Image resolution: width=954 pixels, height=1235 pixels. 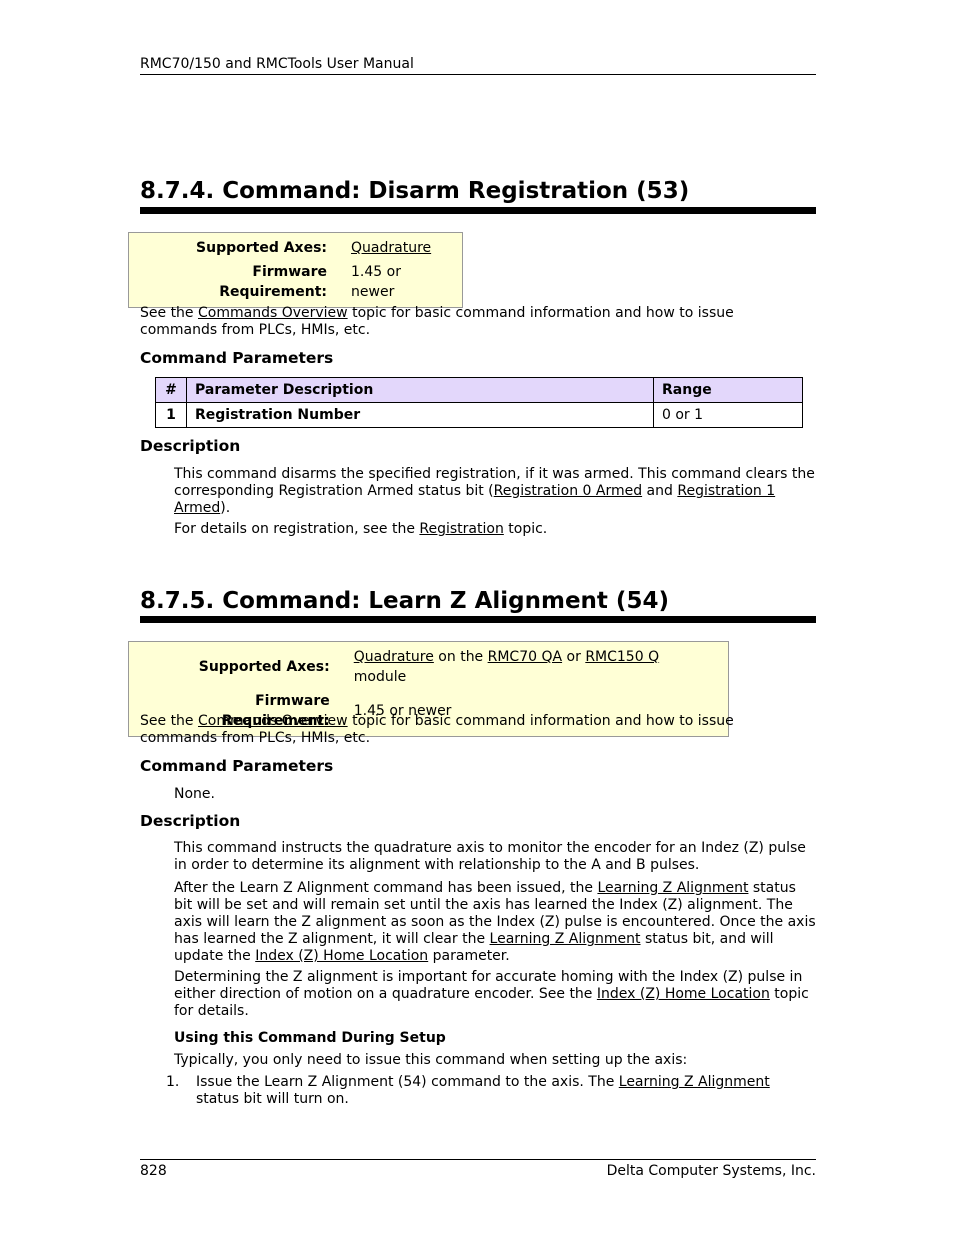 What do you see at coordinates (728, 390) in the screenshot?
I see `column-header-range: Range` at bounding box center [728, 390].